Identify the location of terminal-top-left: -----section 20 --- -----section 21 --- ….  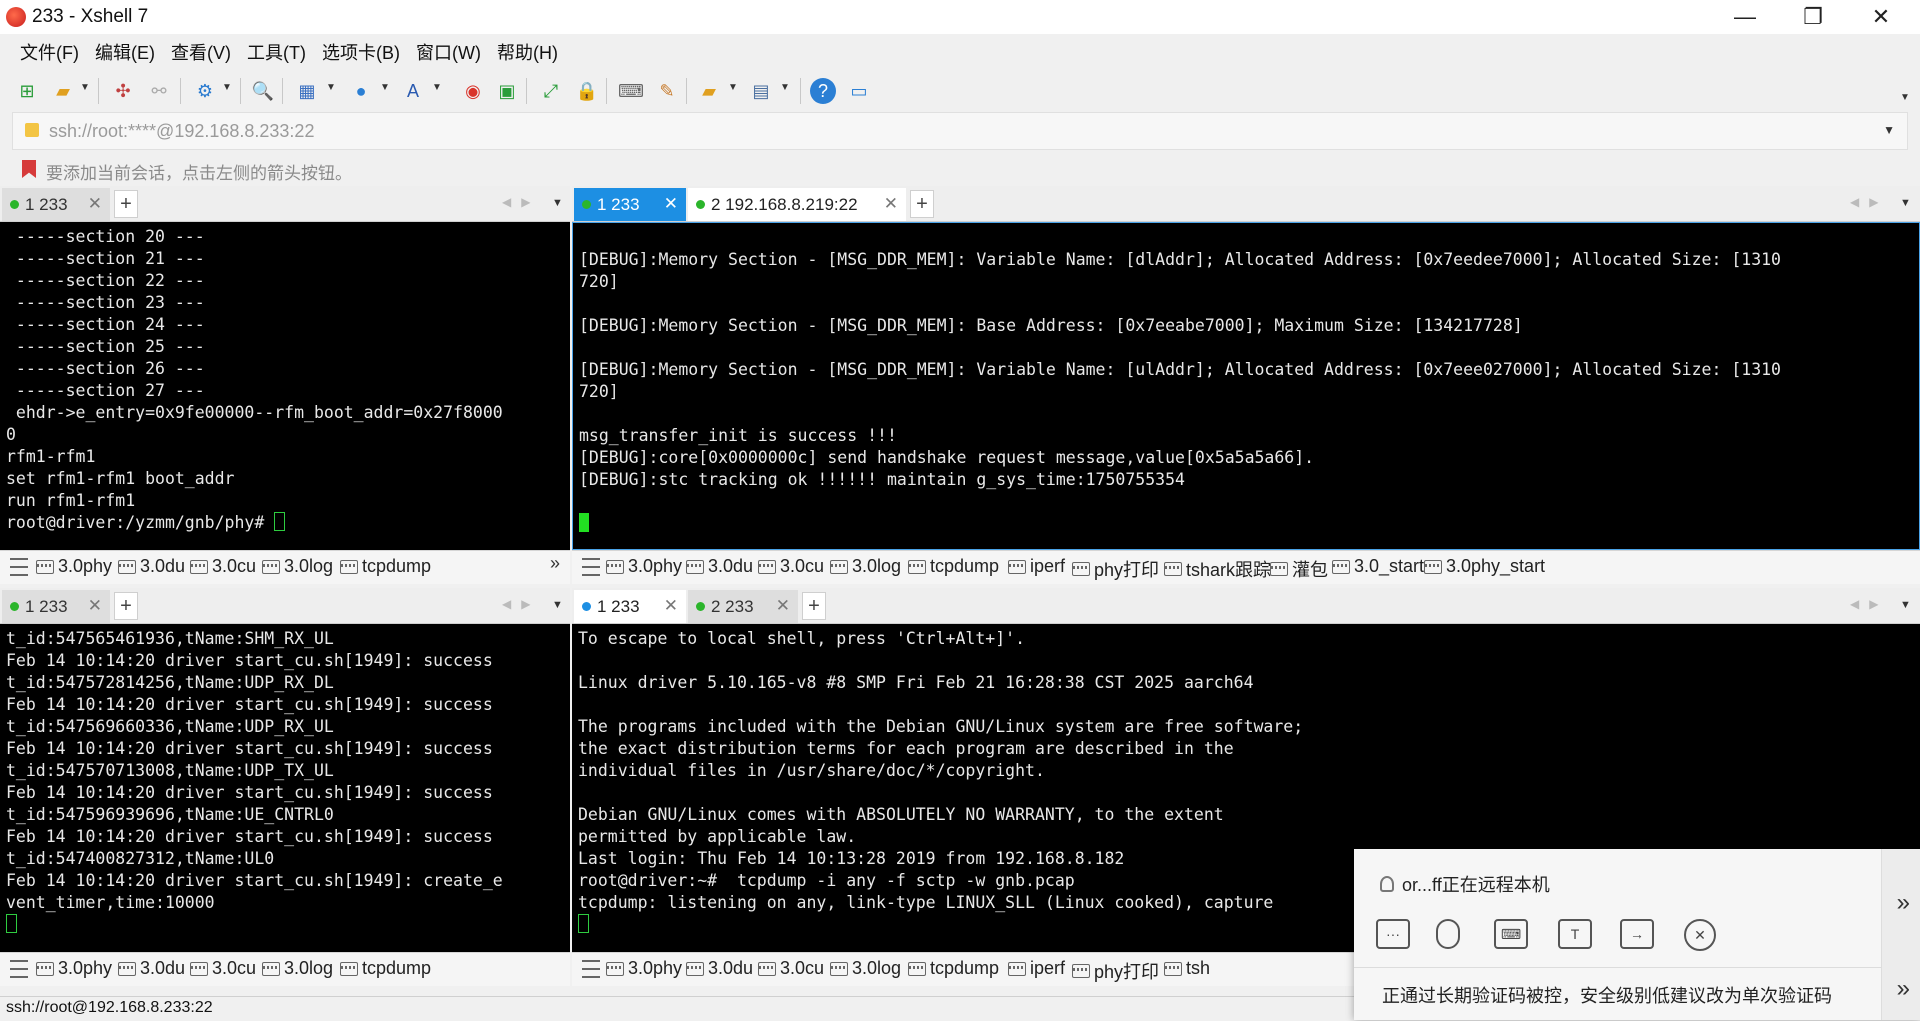
(285, 386).